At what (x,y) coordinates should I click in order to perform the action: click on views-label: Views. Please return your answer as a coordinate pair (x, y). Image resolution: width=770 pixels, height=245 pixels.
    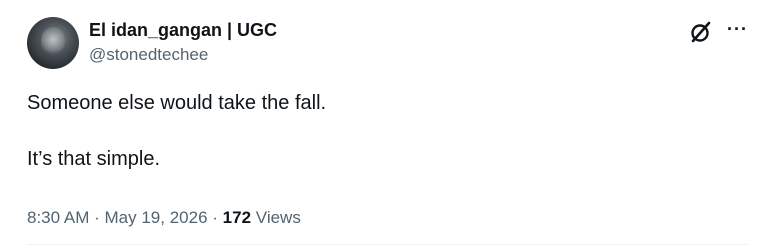
    Looking at the image, I should click on (278, 217).